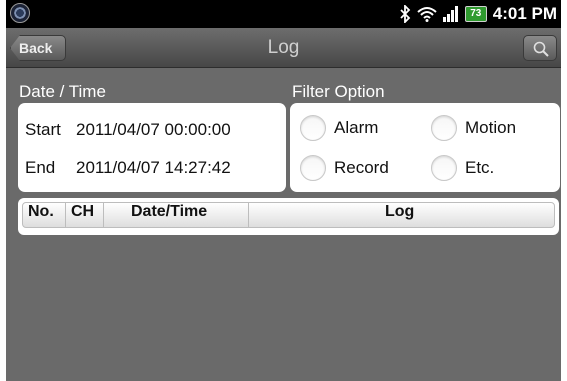 The height and width of the screenshot is (381, 567). I want to click on signal-icon, so click(450, 14).